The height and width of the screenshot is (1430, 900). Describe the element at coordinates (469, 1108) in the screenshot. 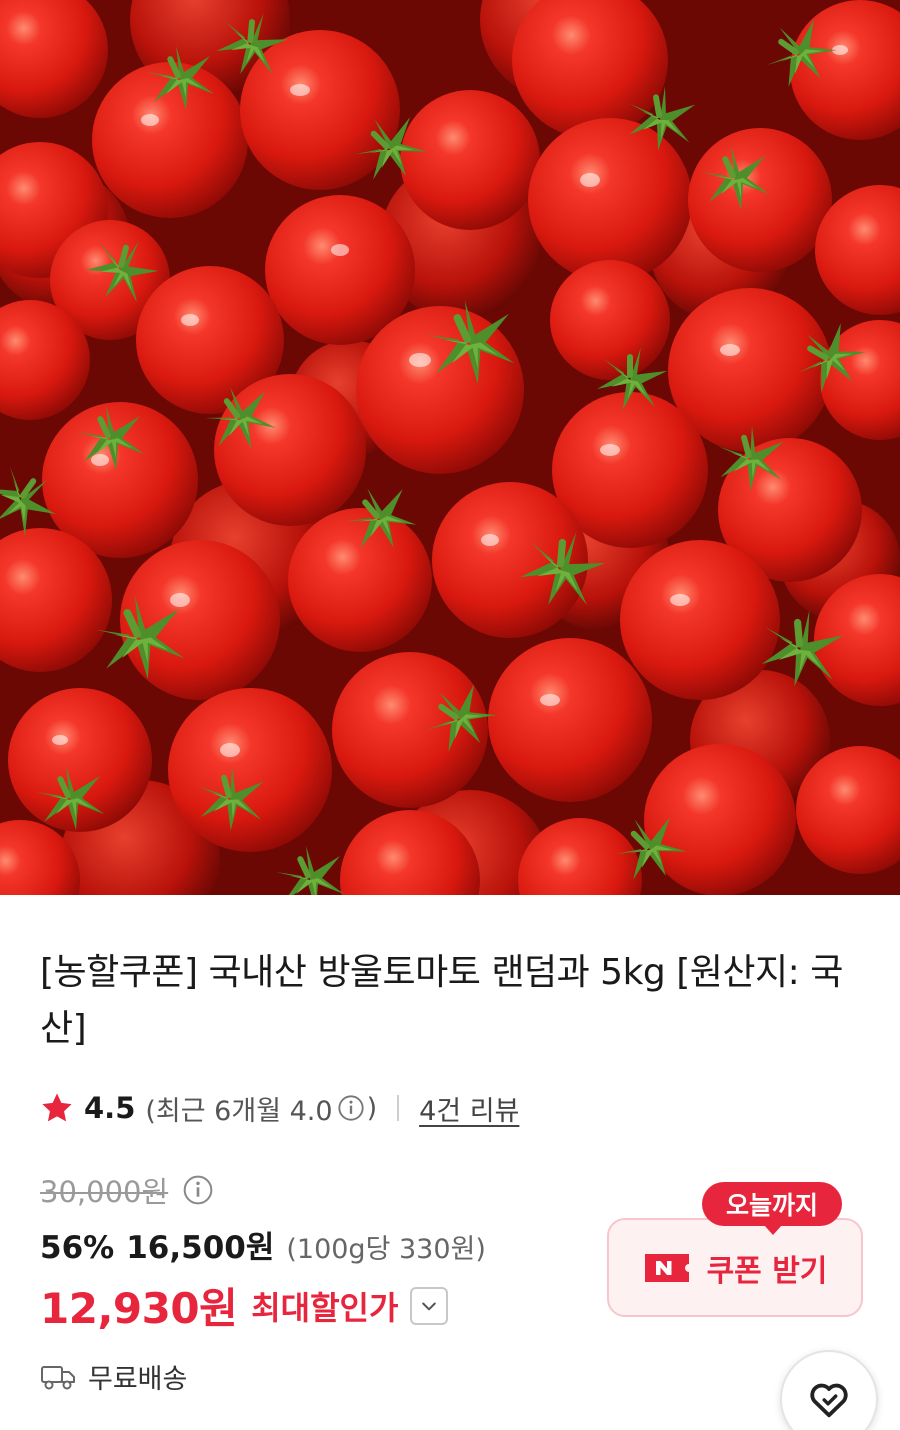

I see `review-count-link: 4건 리뷰` at that location.